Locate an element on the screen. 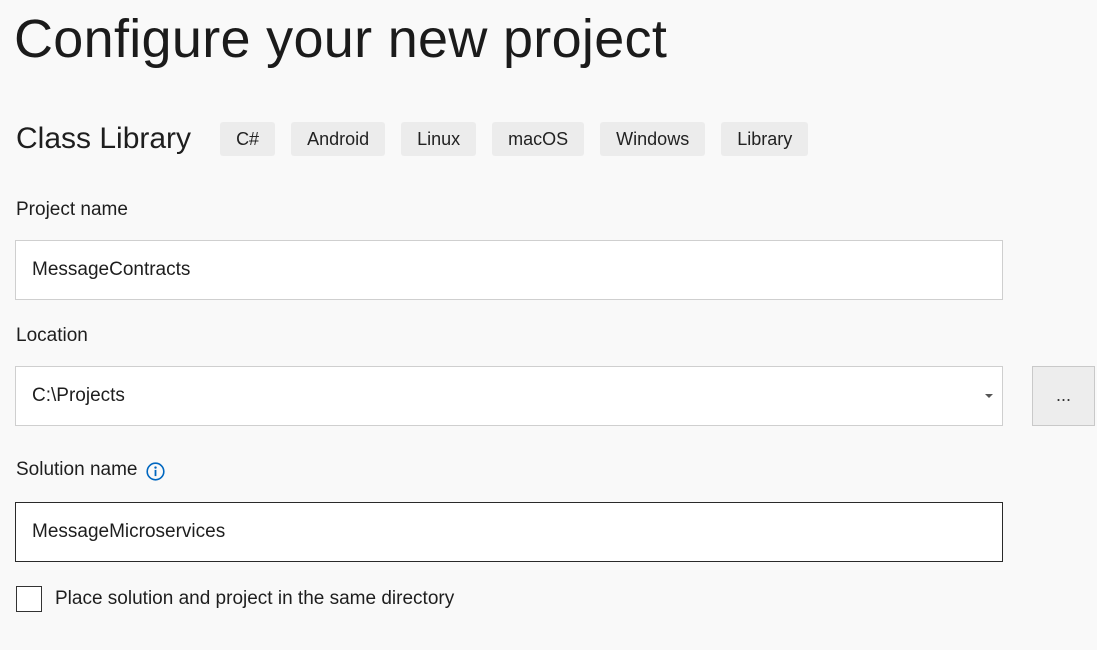  project-name-input: MessageContracts is located at coordinates (509, 270).